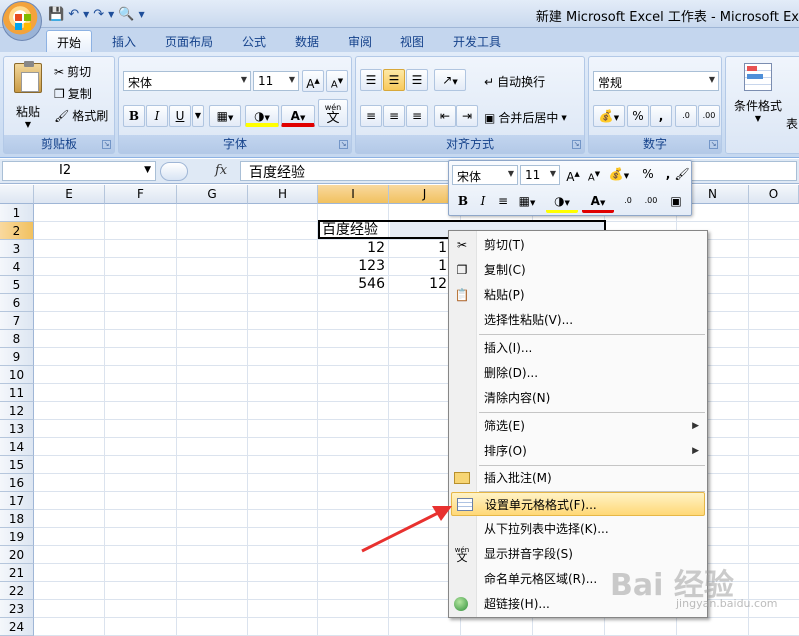 The image size is (799, 636). What do you see at coordinates (134, 116) in the screenshot?
I see `bold-button: B` at bounding box center [134, 116].